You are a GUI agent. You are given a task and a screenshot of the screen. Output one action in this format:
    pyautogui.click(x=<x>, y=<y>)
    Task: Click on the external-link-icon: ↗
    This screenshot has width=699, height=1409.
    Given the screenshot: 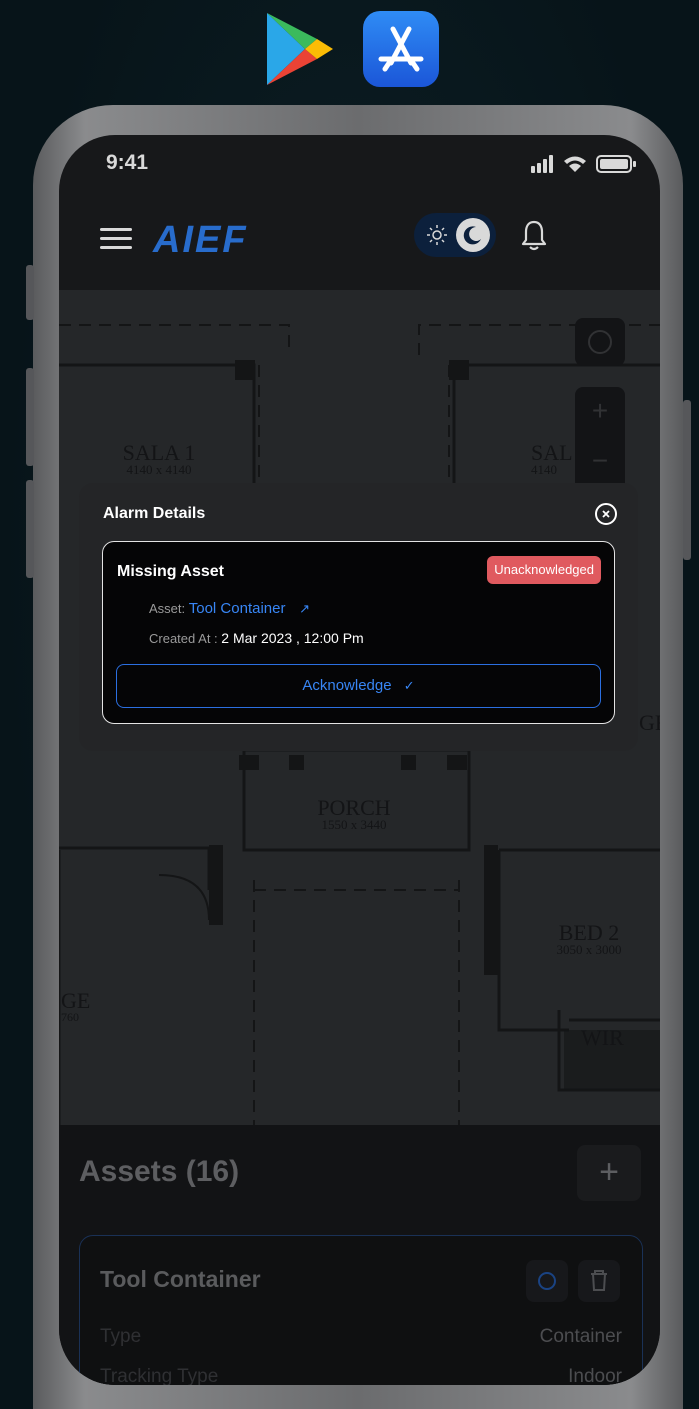 What is the action you would take?
    pyautogui.click(x=304, y=608)
    